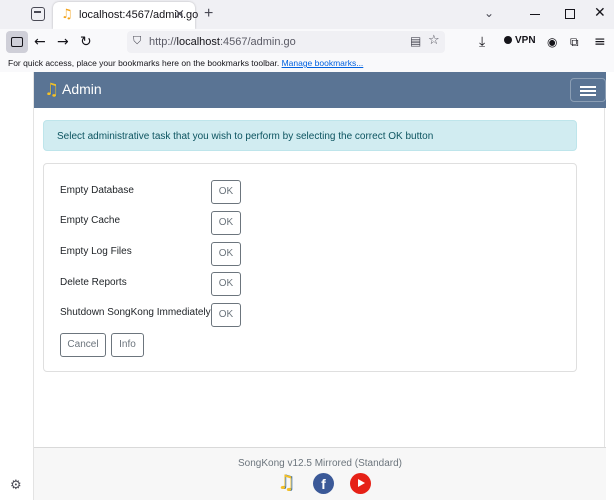  Describe the element at coordinates (51, 90) in the screenshot. I see `songkong-logo-icon: ♫` at that location.